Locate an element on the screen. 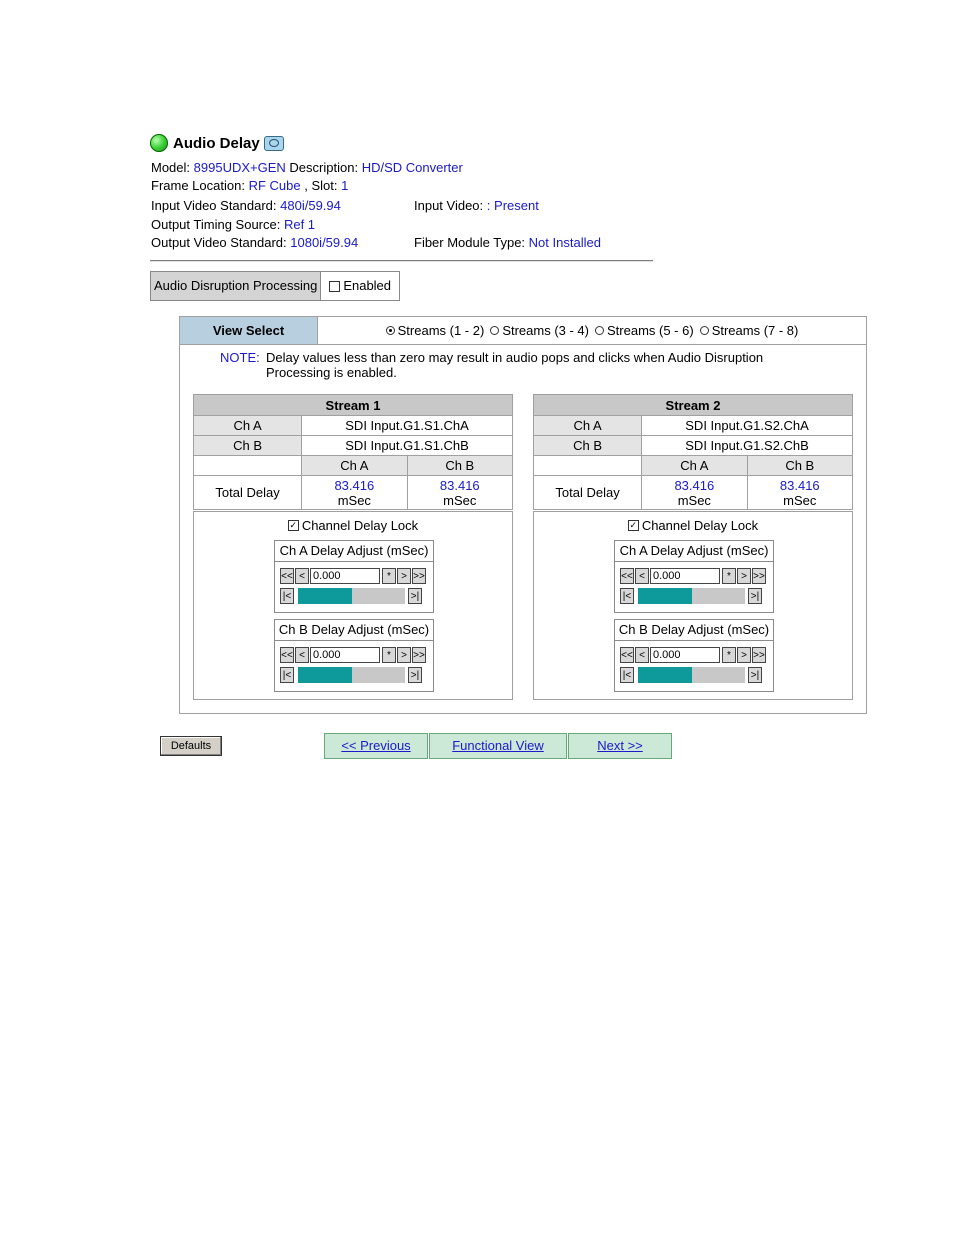 The image size is (954, 1235). frame-location-label: Frame Location: is located at coordinates (198, 185).